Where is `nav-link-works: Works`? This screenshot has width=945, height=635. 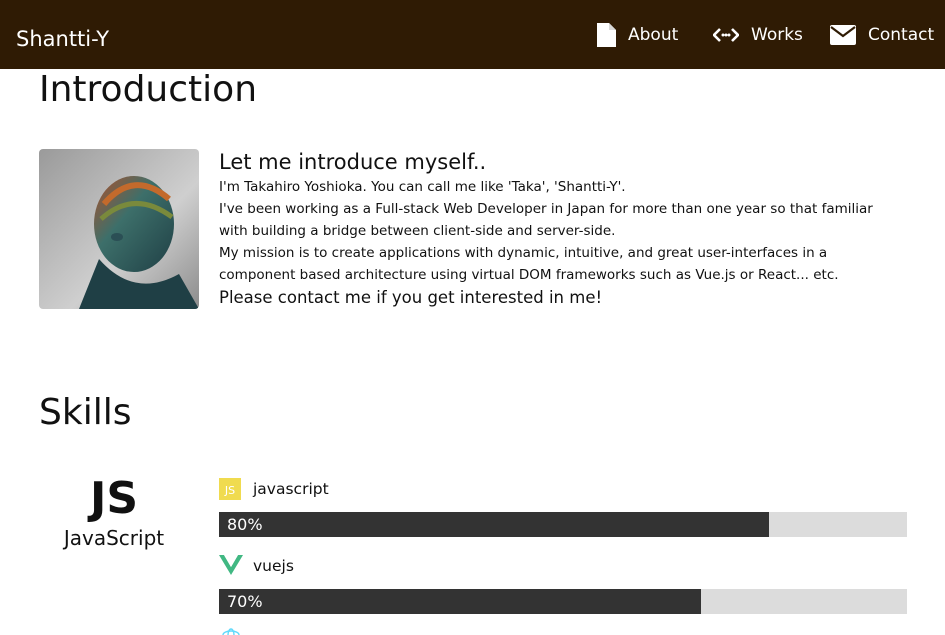 nav-link-works: Works is located at coordinates (757, 35).